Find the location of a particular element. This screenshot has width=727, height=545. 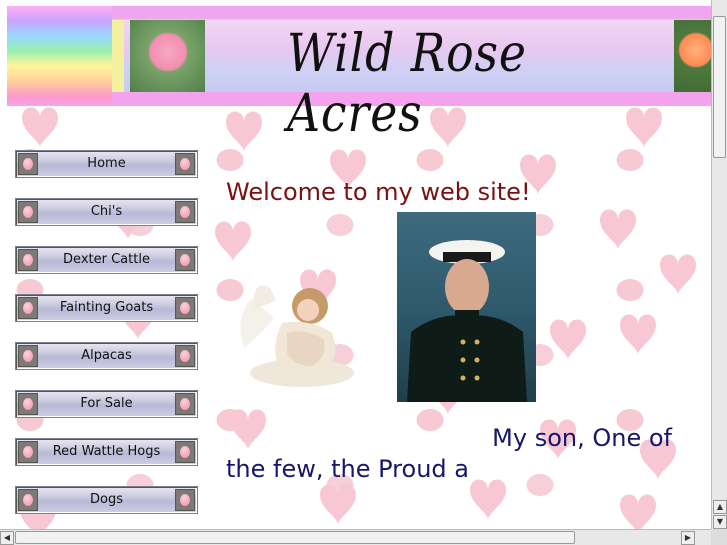

scroll-down-arrow-icon: ▼ is located at coordinates (720, 522).